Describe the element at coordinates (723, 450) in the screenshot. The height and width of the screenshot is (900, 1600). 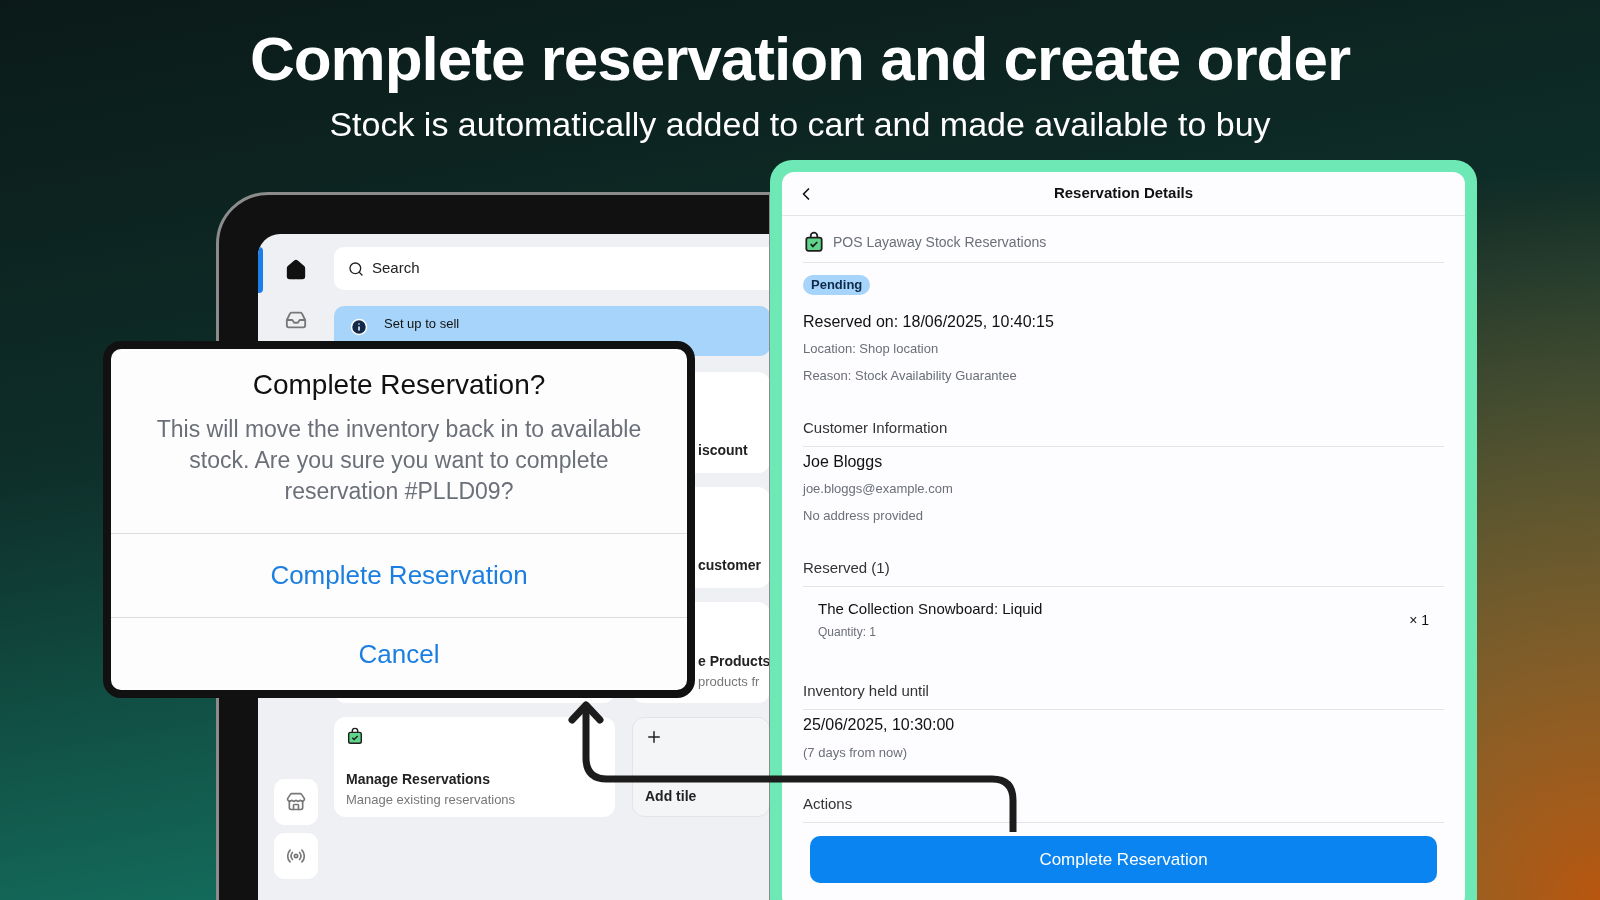
I see `tile-title: iscount` at that location.